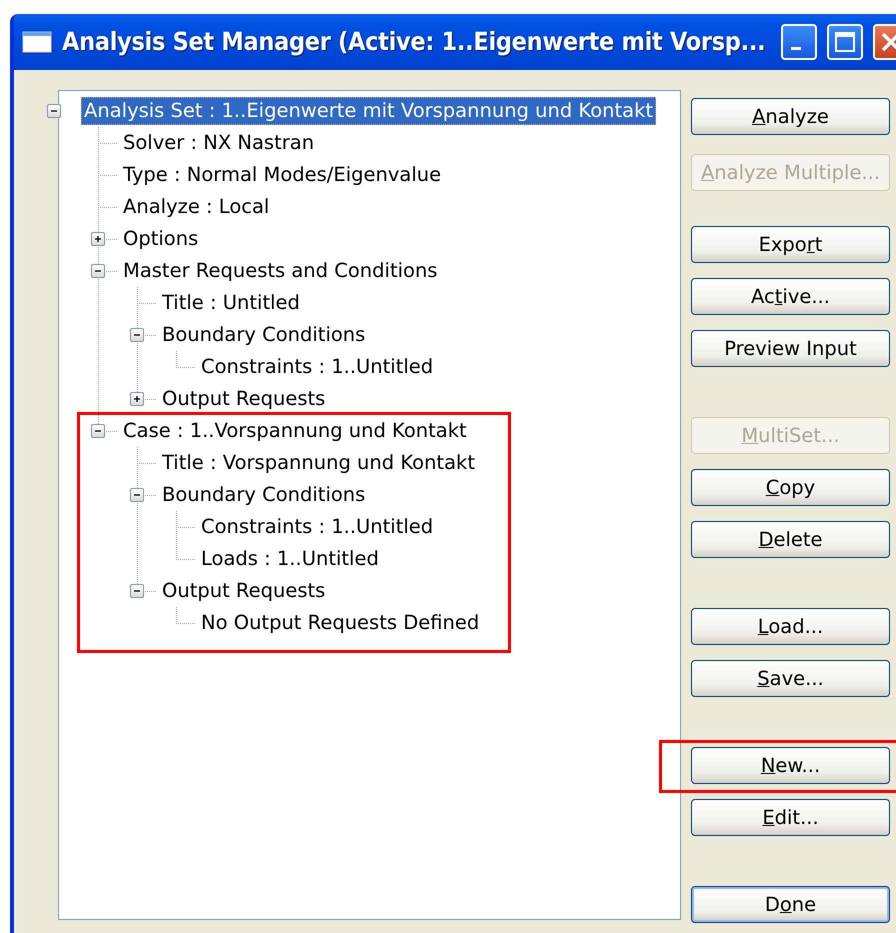 The height and width of the screenshot is (933, 896). Describe the element at coordinates (280, 271) in the screenshot. I see `tree-item: Master Requests and Conditions` at that location.